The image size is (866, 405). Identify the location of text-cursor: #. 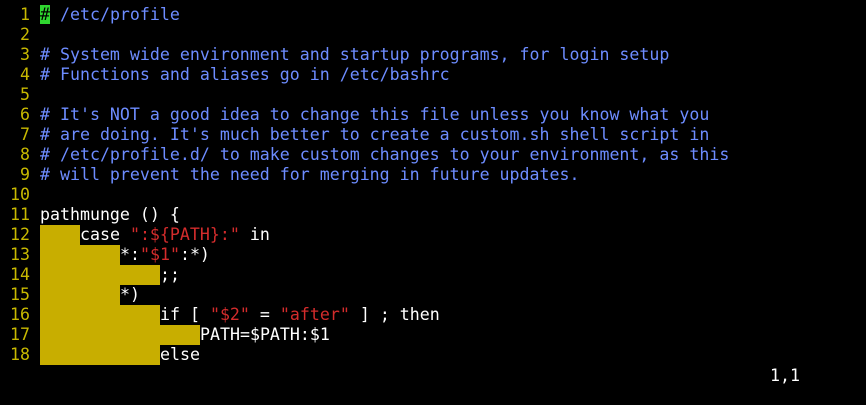
(45, 14).